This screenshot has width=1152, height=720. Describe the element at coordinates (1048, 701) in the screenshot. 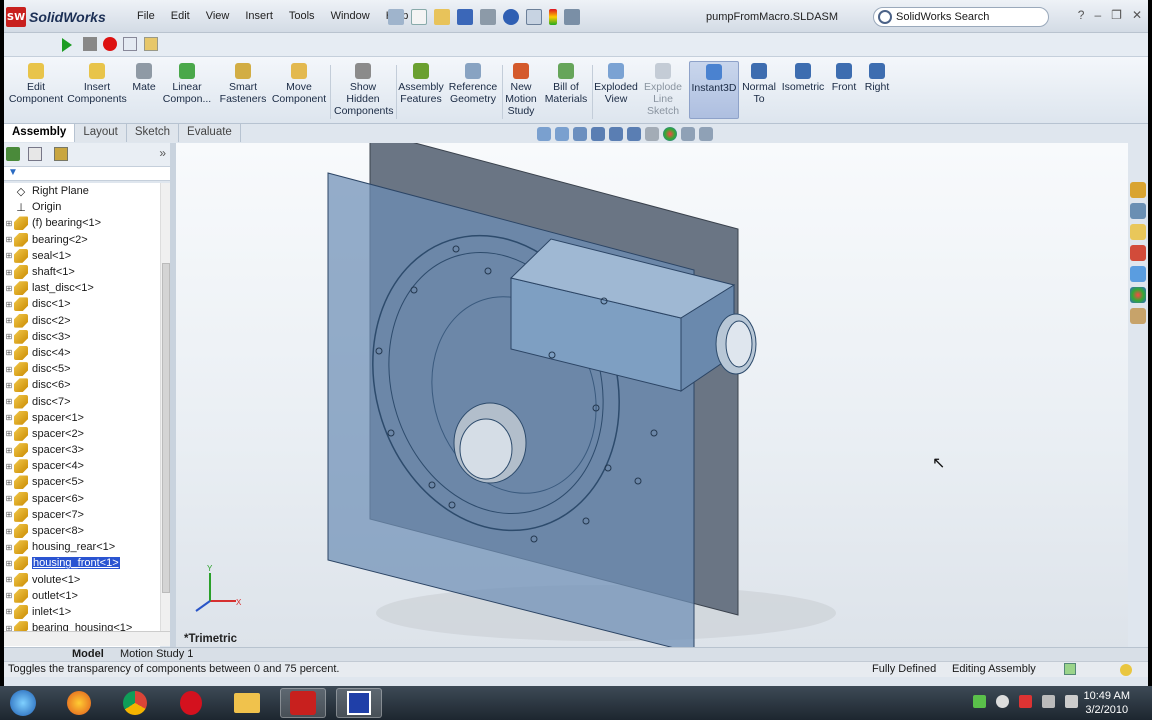

I see `network-icon` at that location.